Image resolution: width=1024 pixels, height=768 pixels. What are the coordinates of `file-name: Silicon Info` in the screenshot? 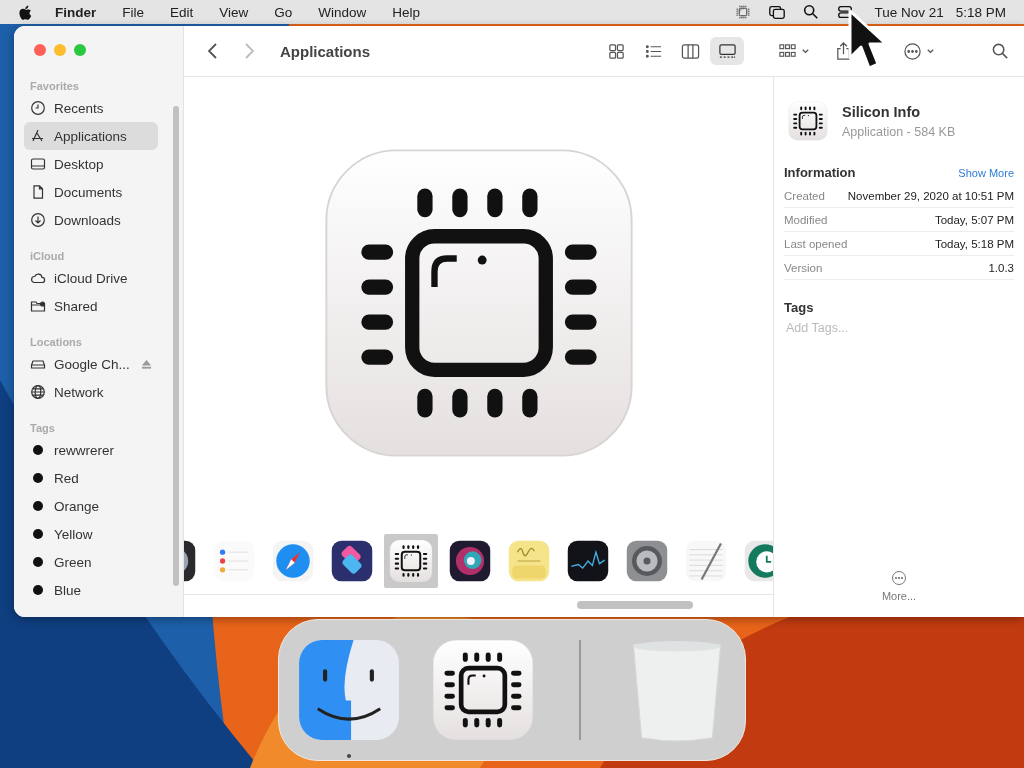 It's located at (882, 111).